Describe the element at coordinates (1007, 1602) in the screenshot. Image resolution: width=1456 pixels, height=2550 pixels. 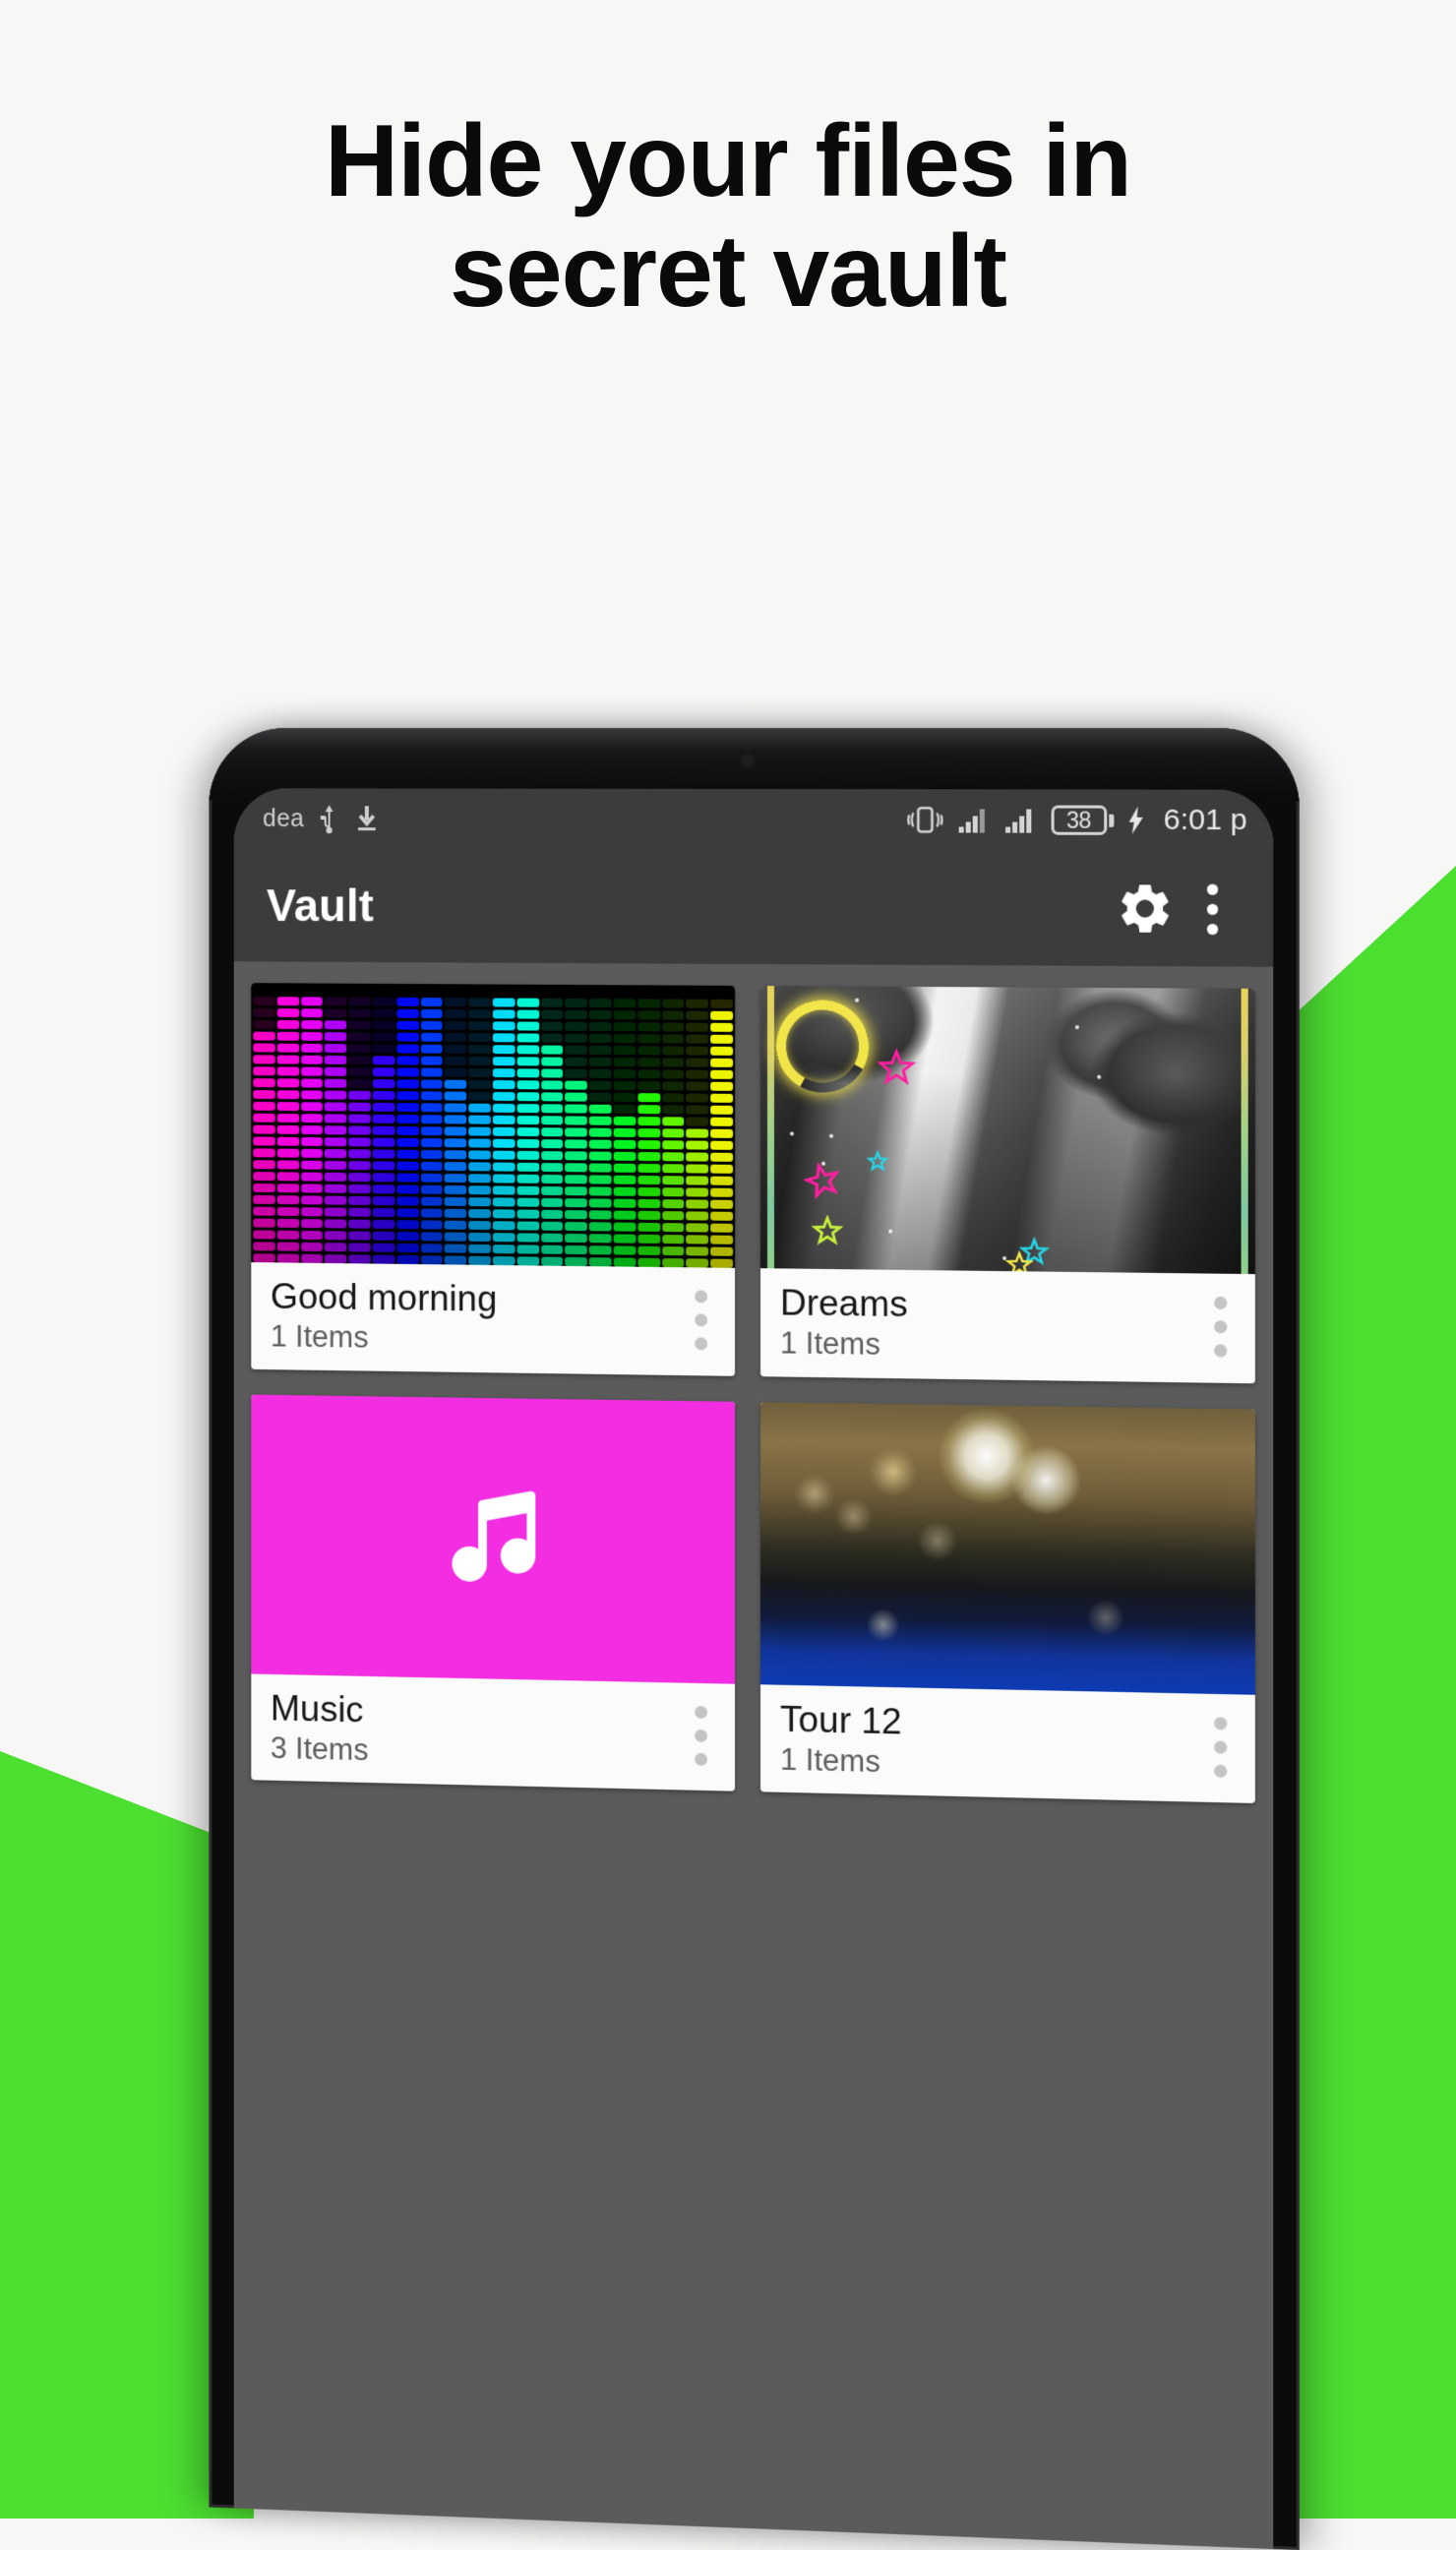
I see `folder-card: Tour 12 1 Items` at that location.